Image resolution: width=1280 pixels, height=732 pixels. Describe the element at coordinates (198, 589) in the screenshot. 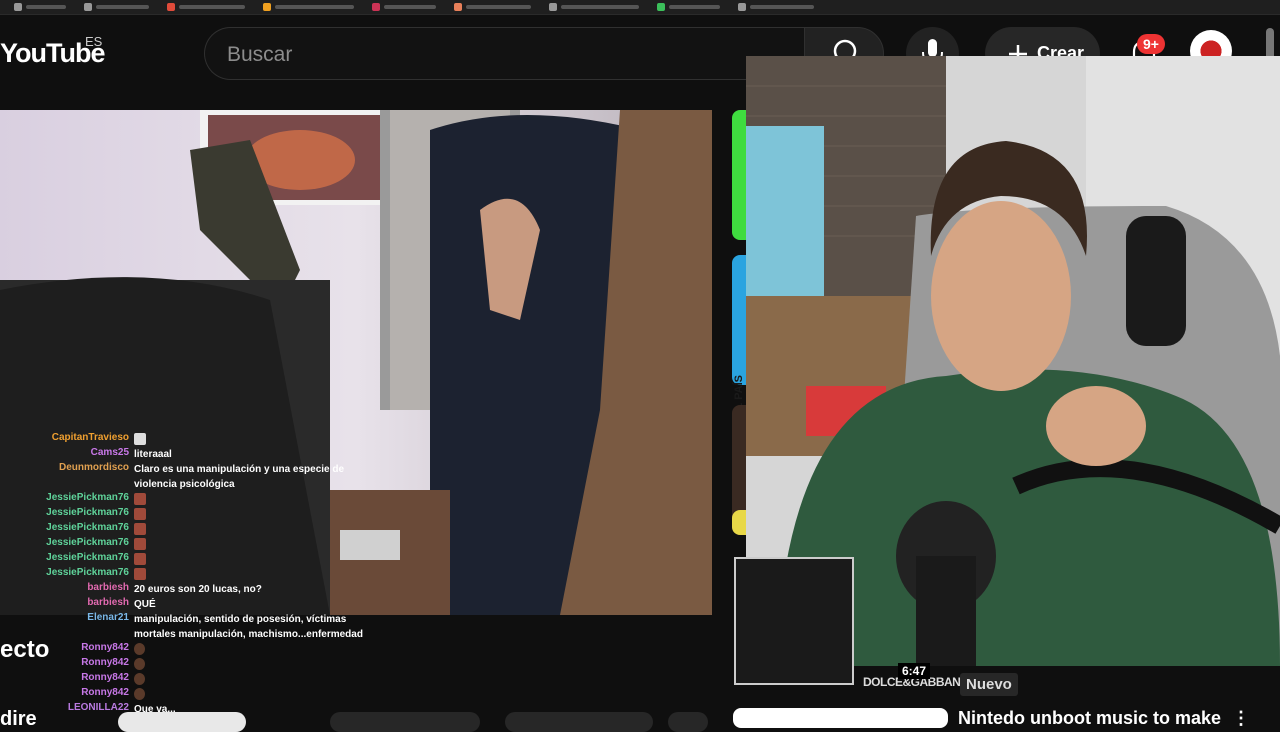

I see `chat-text: 20 euros son 20 lucas, no?` at that location.